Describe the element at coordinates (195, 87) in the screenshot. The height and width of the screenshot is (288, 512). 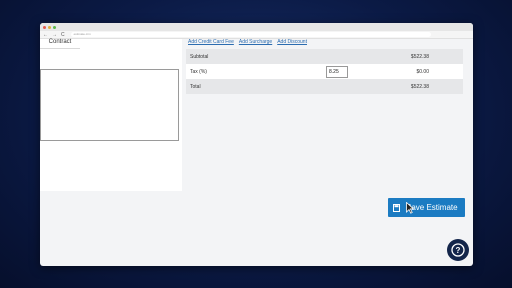
I see `total-label: Total` at that location.